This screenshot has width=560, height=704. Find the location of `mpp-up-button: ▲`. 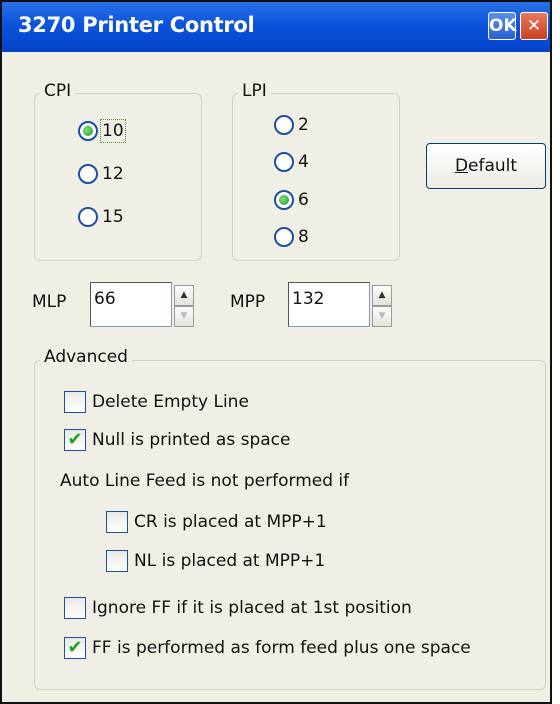

mpp-up-button: ▲ is located at coordinates (382, 295).